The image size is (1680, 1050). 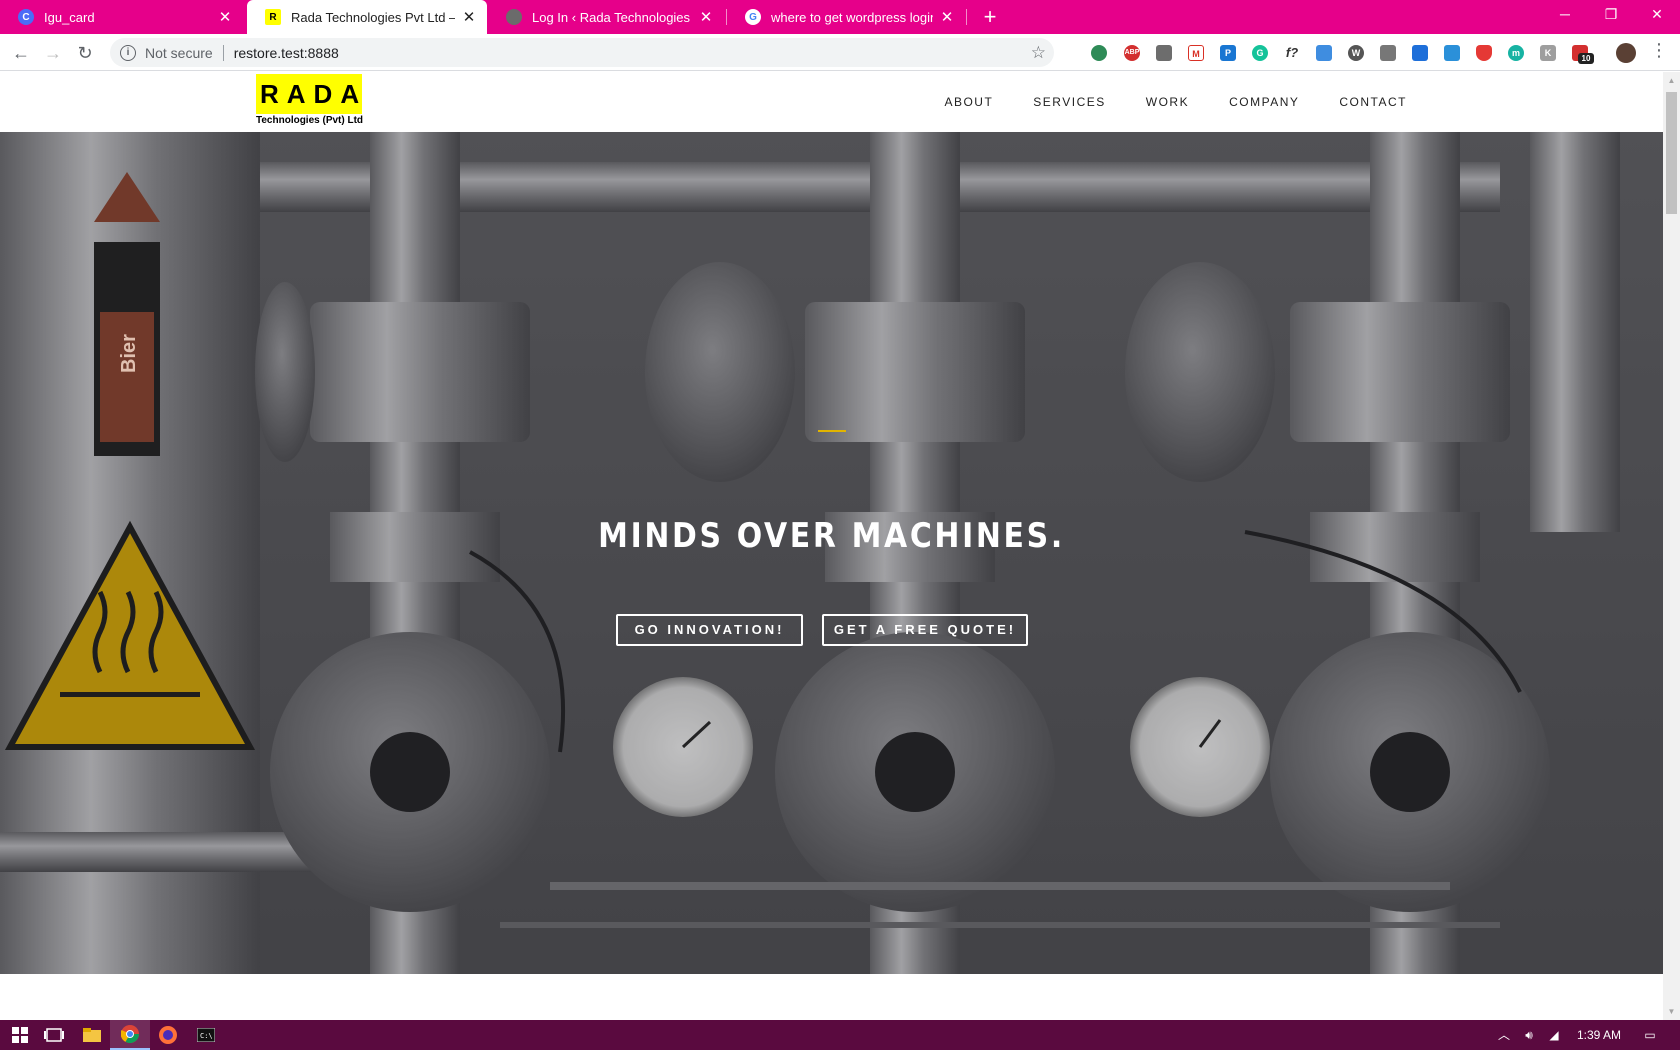 What do you see at coordinates (990, 17) in the screenshot?
I see `new-tab-button: +` at bounding box center [990, 17].